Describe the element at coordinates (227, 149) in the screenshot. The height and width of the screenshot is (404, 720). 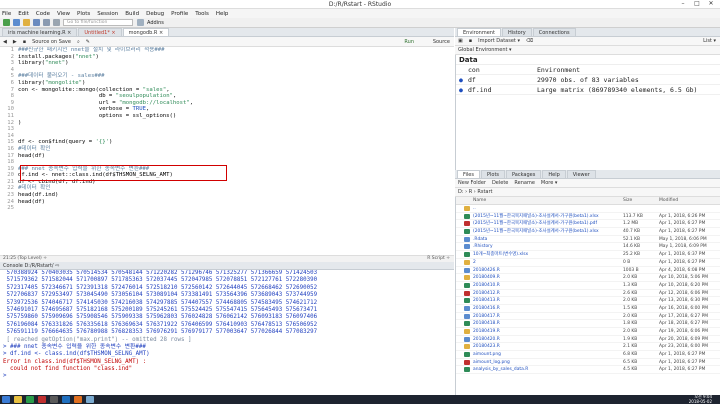
I see `code-line: 16 #데이터 확인` at that location.